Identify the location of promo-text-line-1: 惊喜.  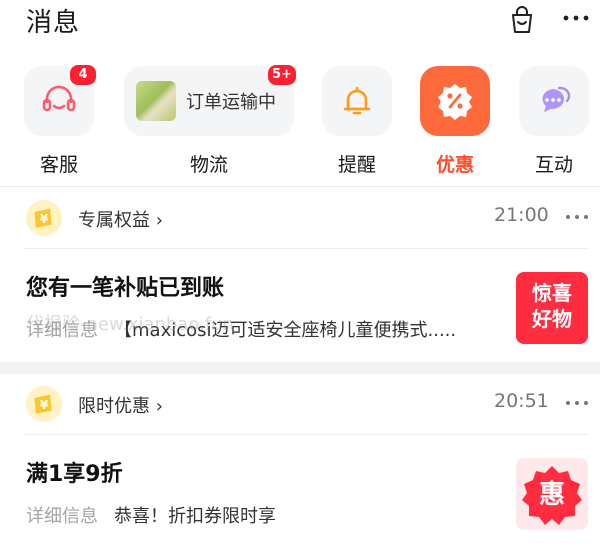
(552, 293).